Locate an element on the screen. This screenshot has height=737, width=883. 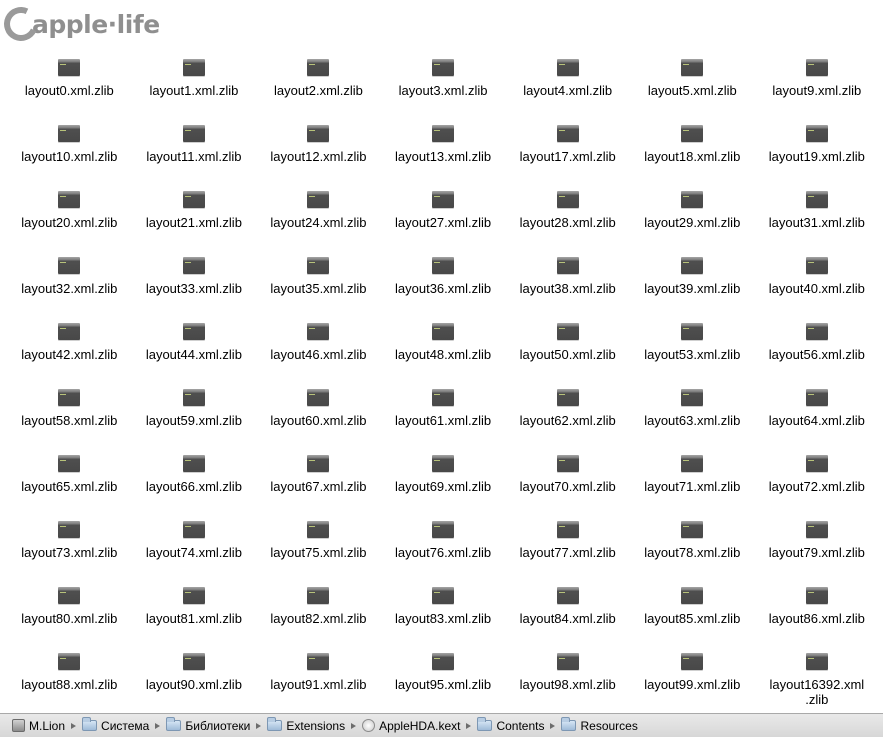
file-item: layout13.xml.zlib is located at coordinates (443, 155).